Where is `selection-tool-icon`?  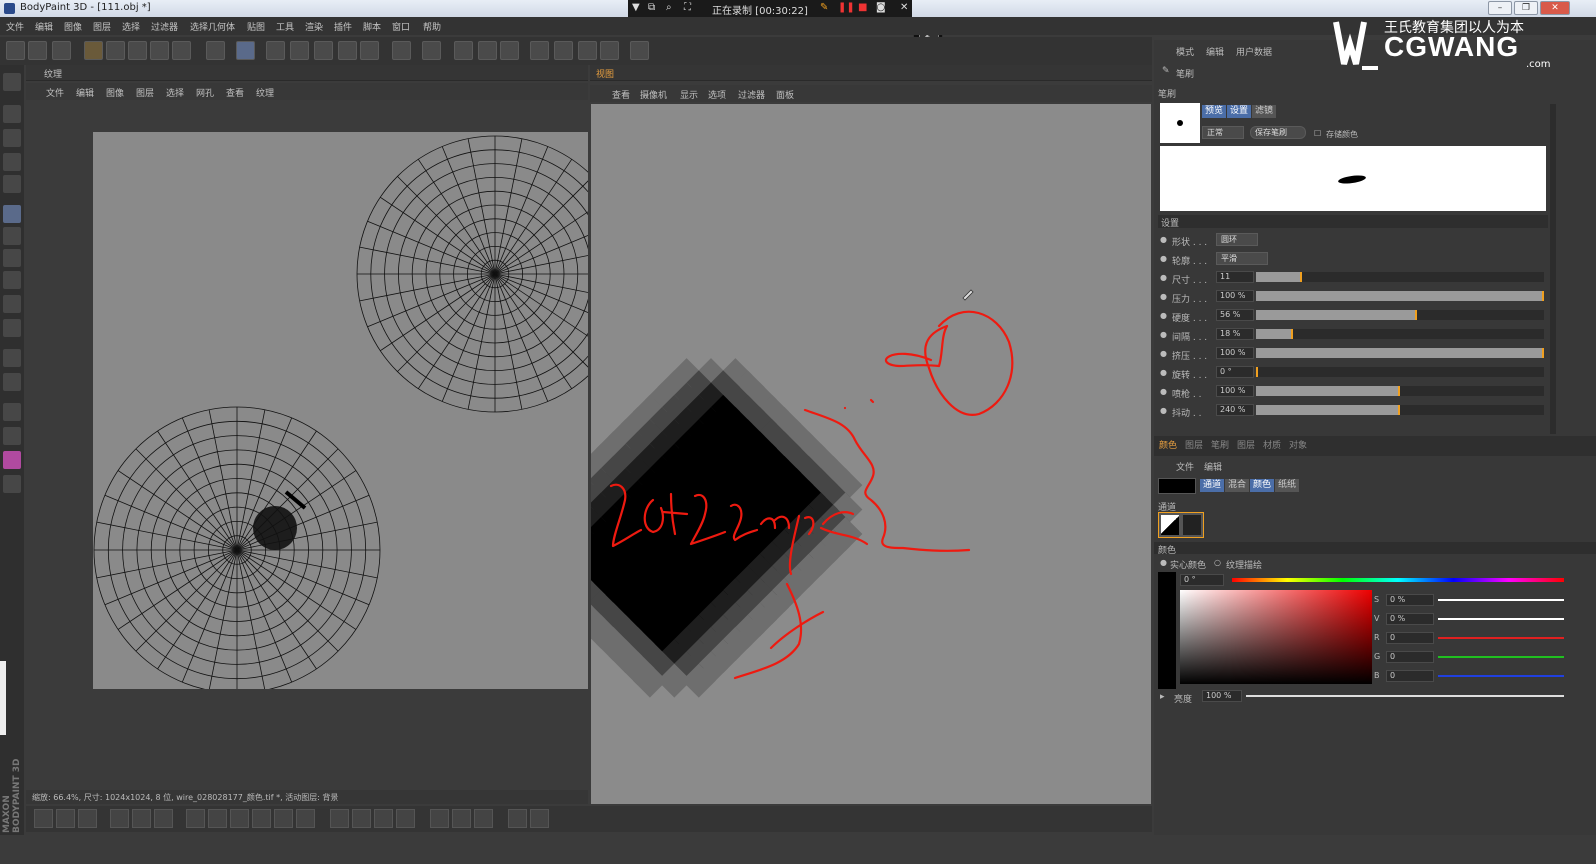 selection-tool-icon is located at coordinates (93, 50).